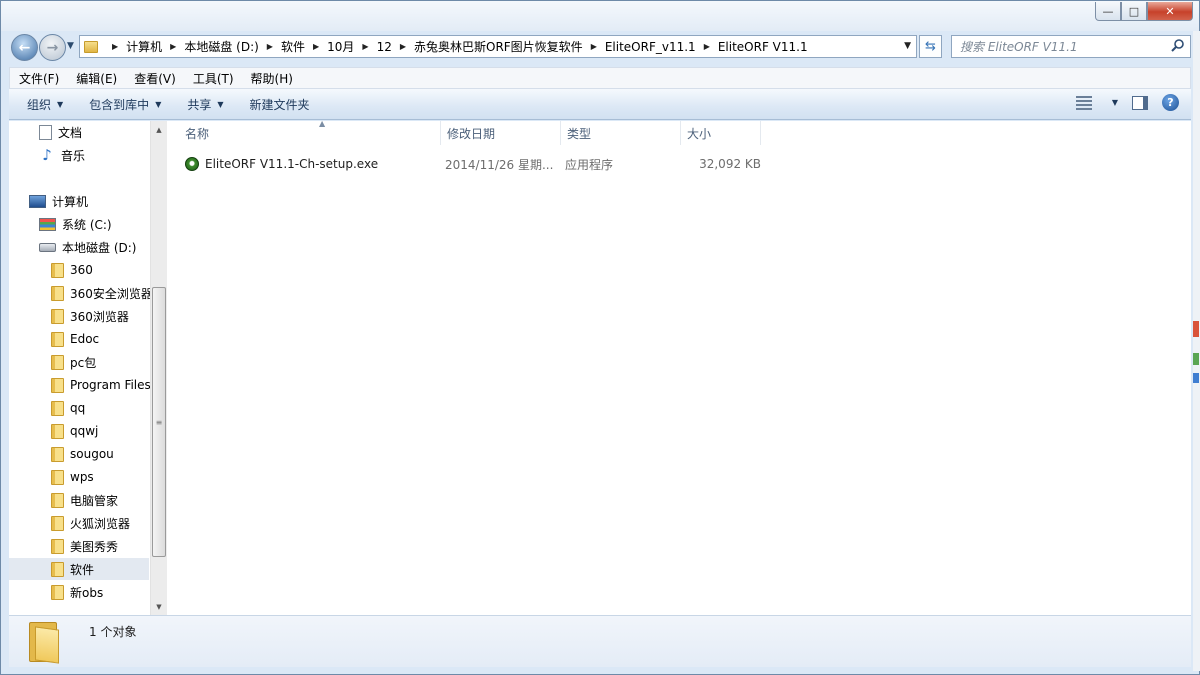 The image size is (1200, 675). I want to click on tree-item-folder: 360浏览器, so click(79, 316).